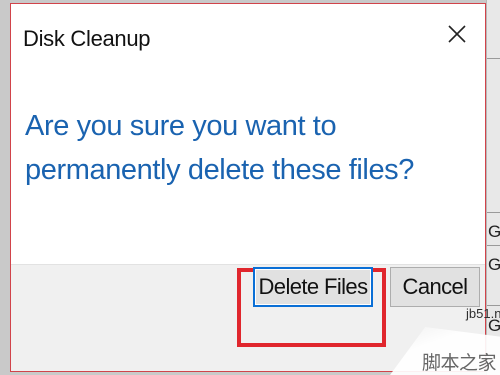 The image size is (500, 375). I want to click on close-icon, so click(457, 34).